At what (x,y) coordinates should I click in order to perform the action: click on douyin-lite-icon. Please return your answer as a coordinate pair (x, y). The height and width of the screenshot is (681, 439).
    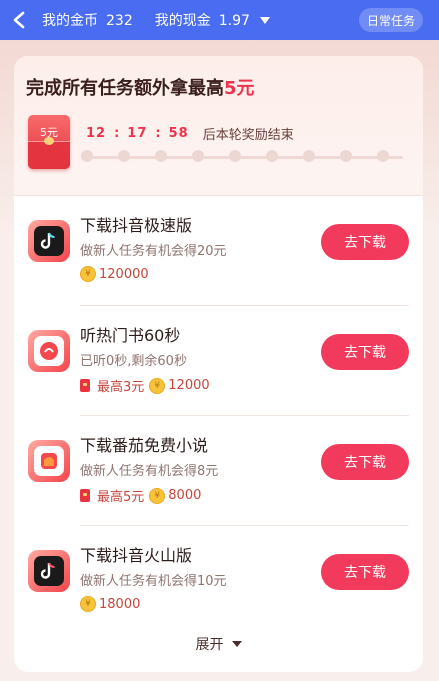
    Looking at the image, I should click on (49, 241).